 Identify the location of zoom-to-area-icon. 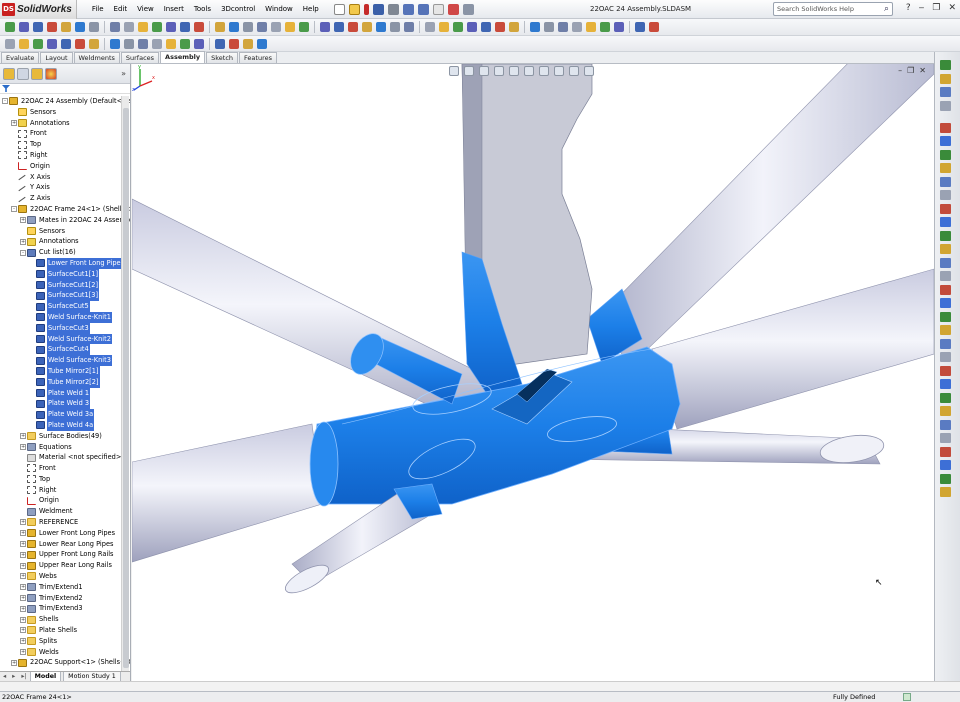
(469, 71).